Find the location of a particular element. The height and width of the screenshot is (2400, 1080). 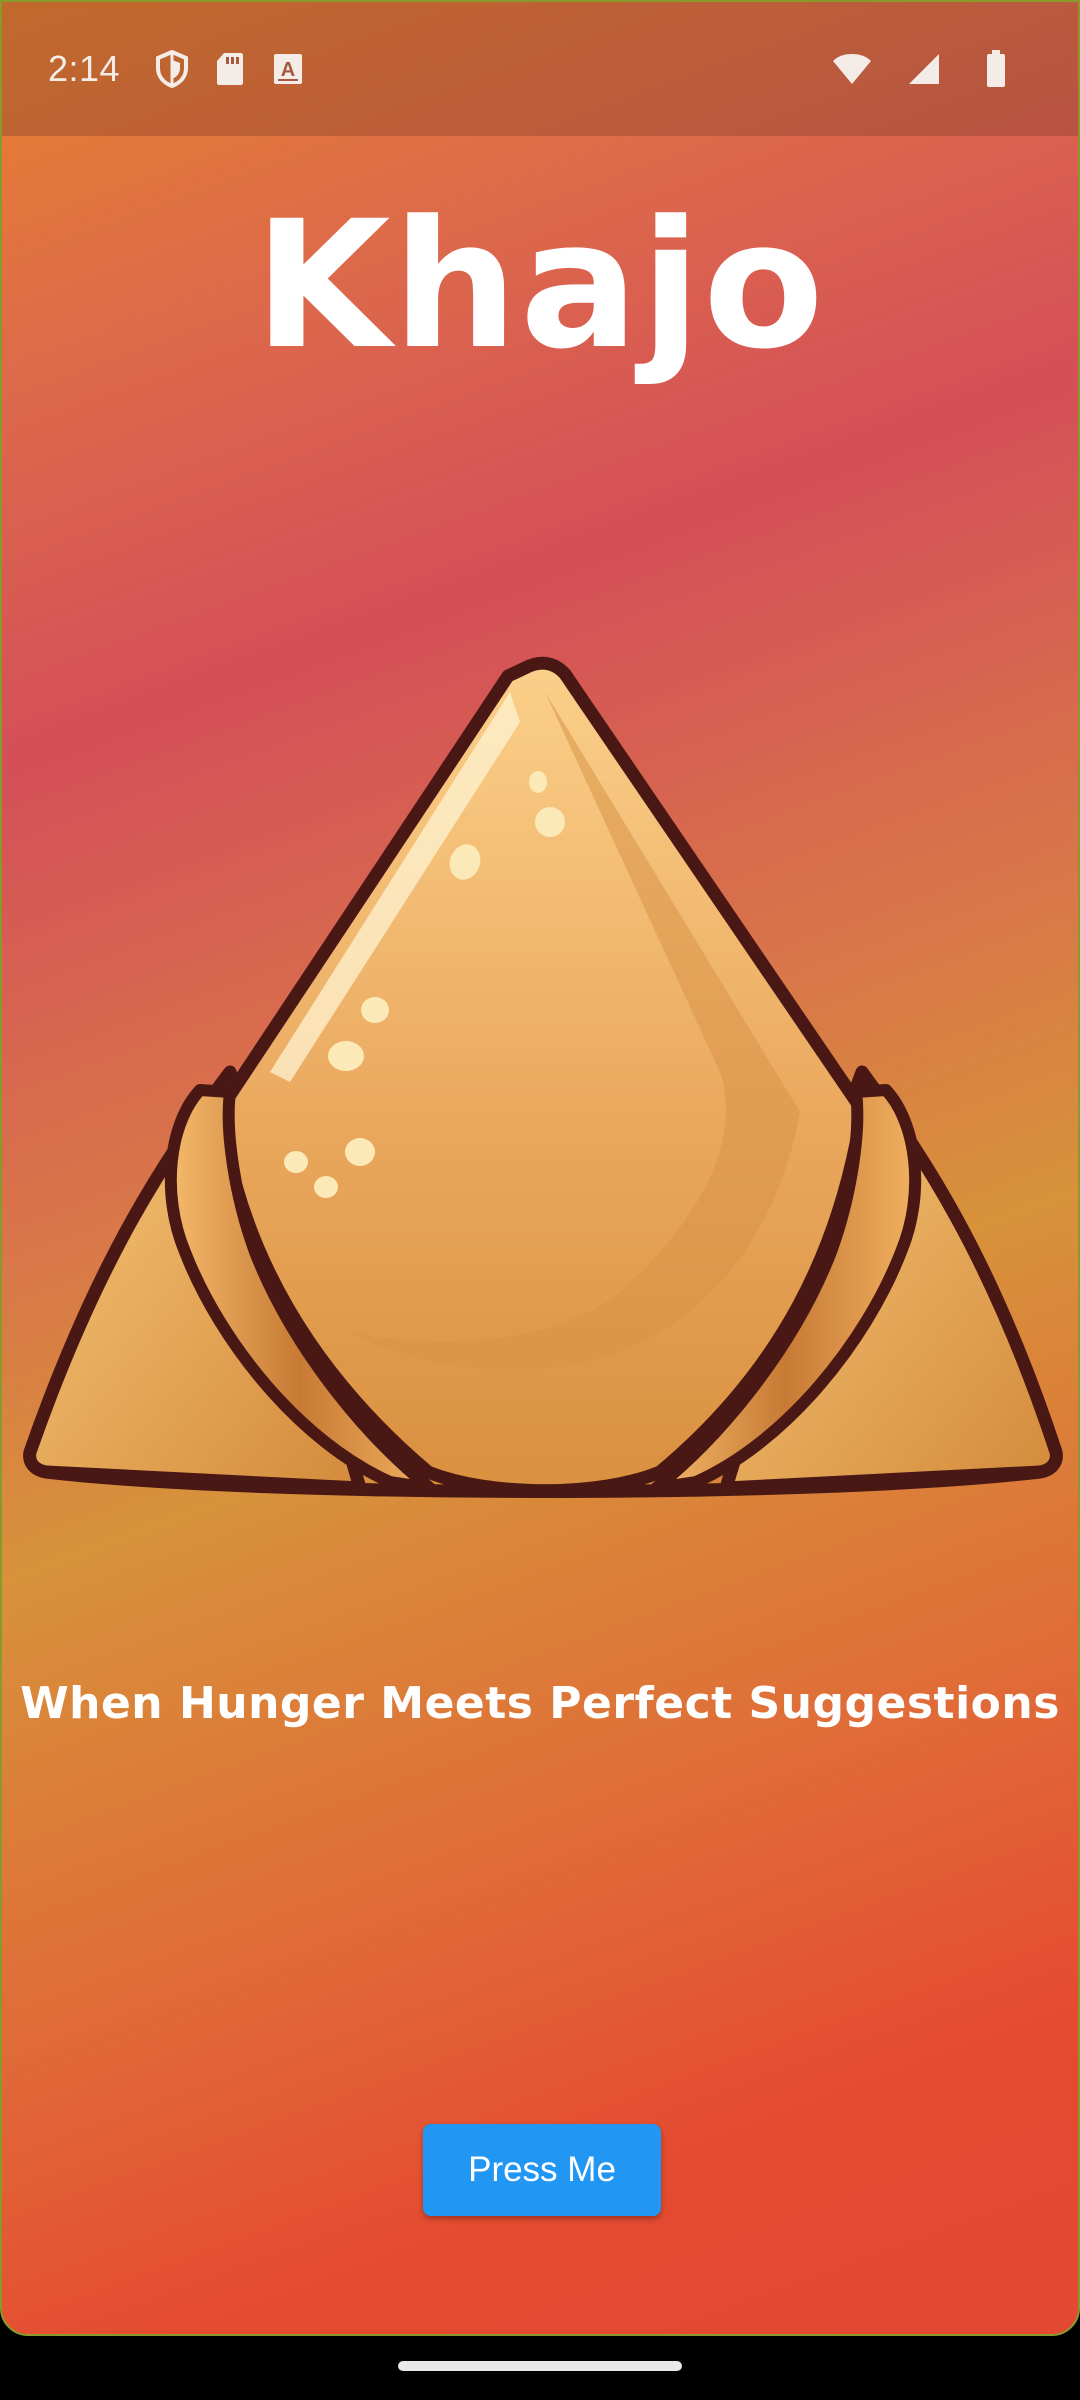

shield-icon is located at coordinates (172, 69).